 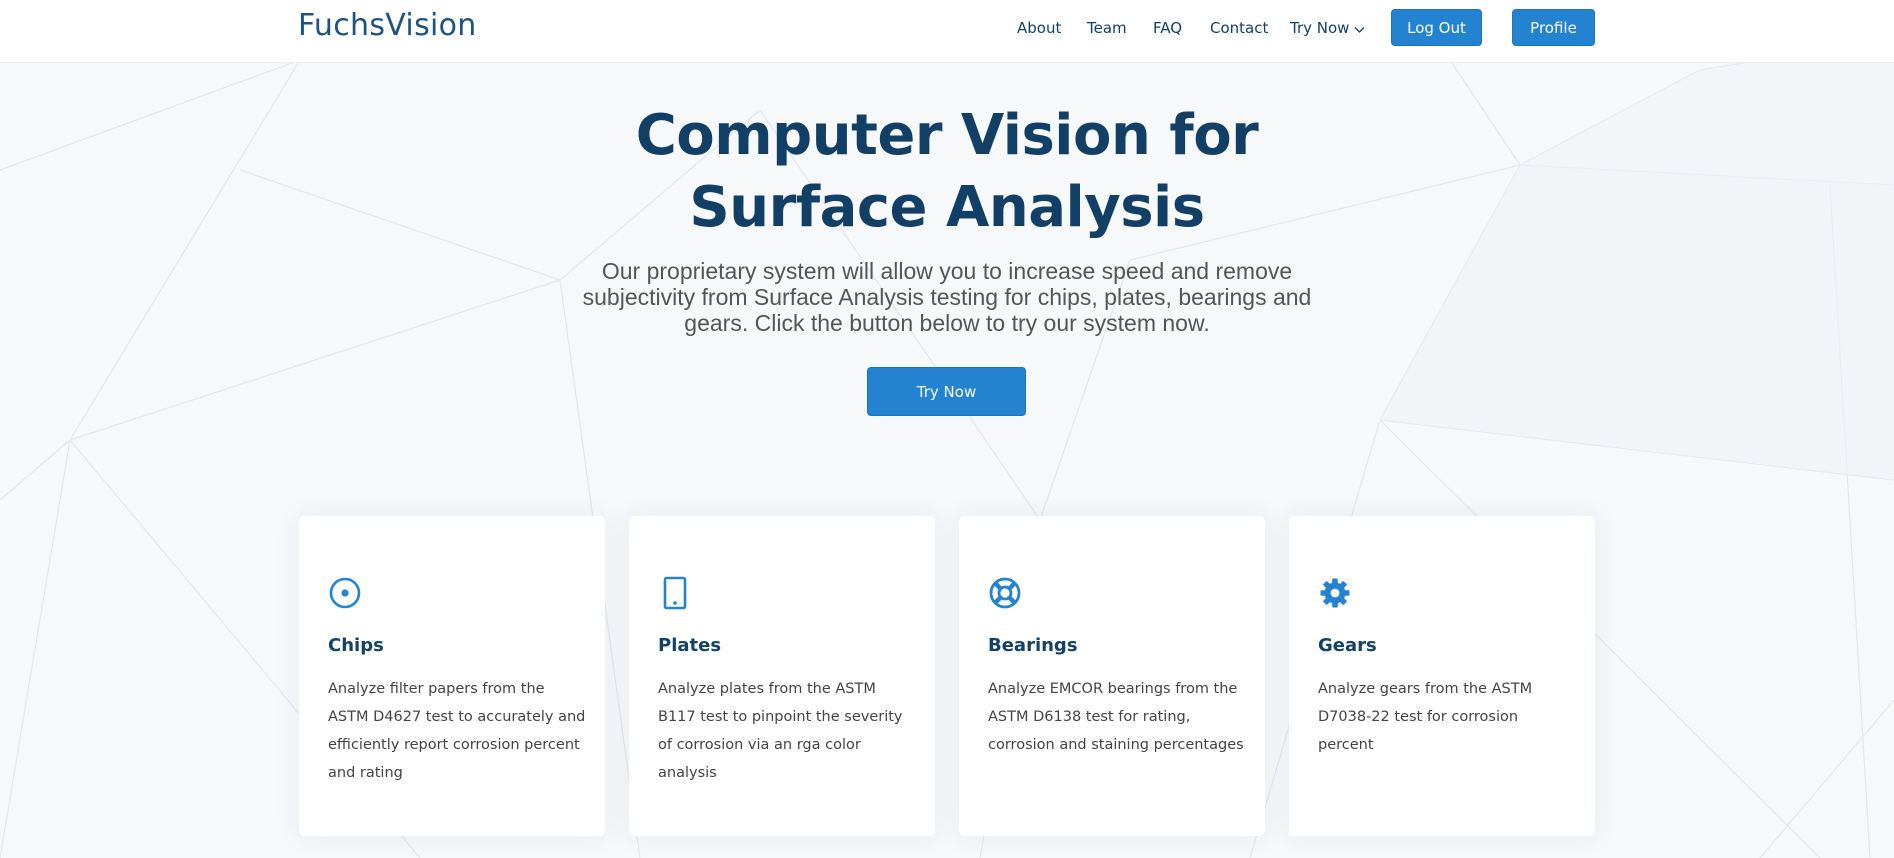 What do you see at coordinates (1239, 28) in the screenshot?
I see `nav-contact: Contact` at bounding box center [1239, 28].